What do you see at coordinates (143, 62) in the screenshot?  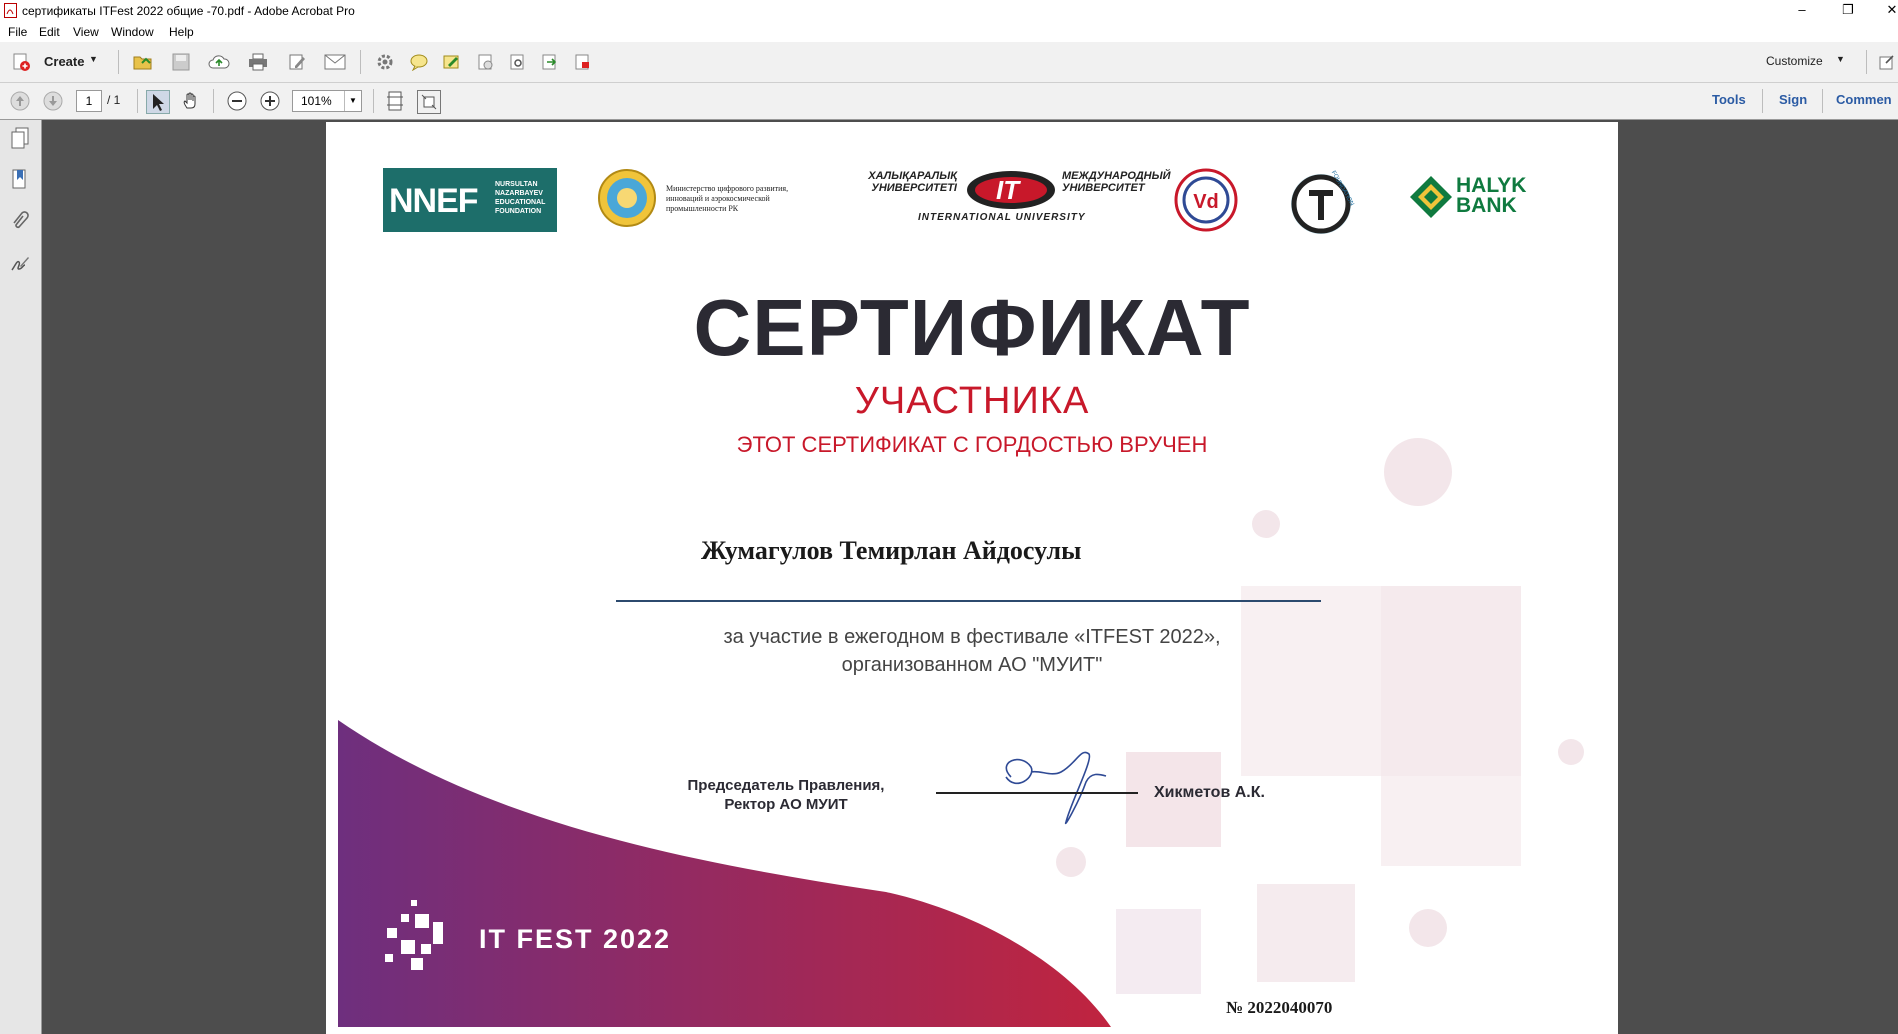 I see `open-folder-icon` at bounding box center [143, 62].